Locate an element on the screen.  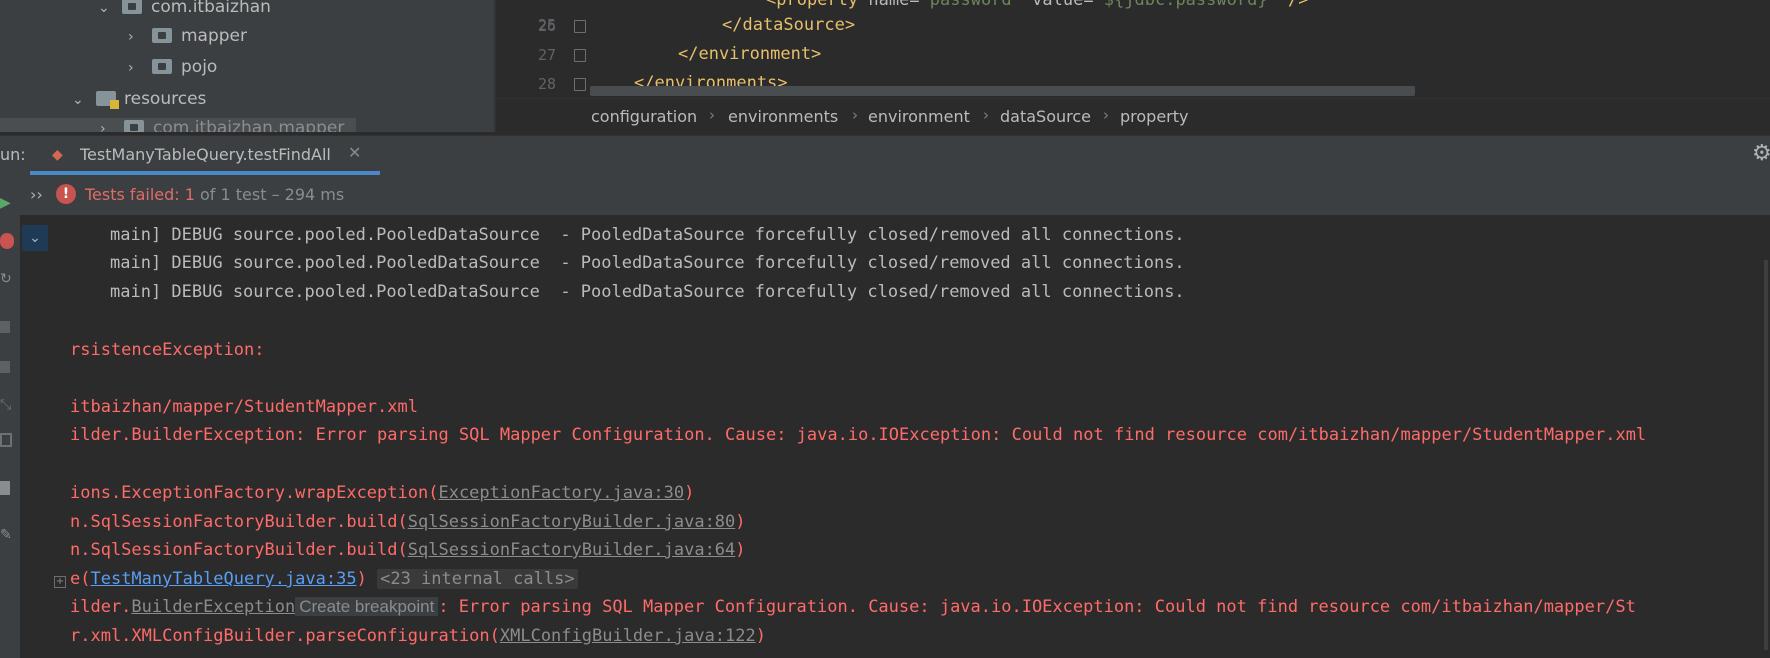
junit-test-icon: ◆ is located at coordinates (57, 155).